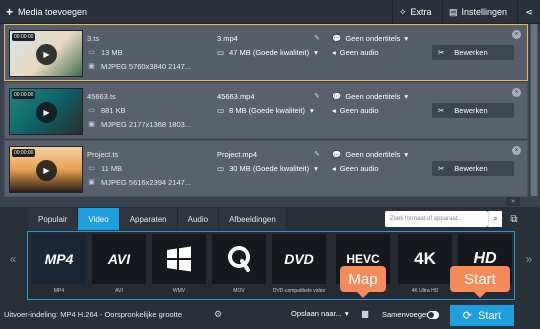 The height and width of the screenshot is (329, 540). I want to click on folder-icon: ▆, so click(365, 313).